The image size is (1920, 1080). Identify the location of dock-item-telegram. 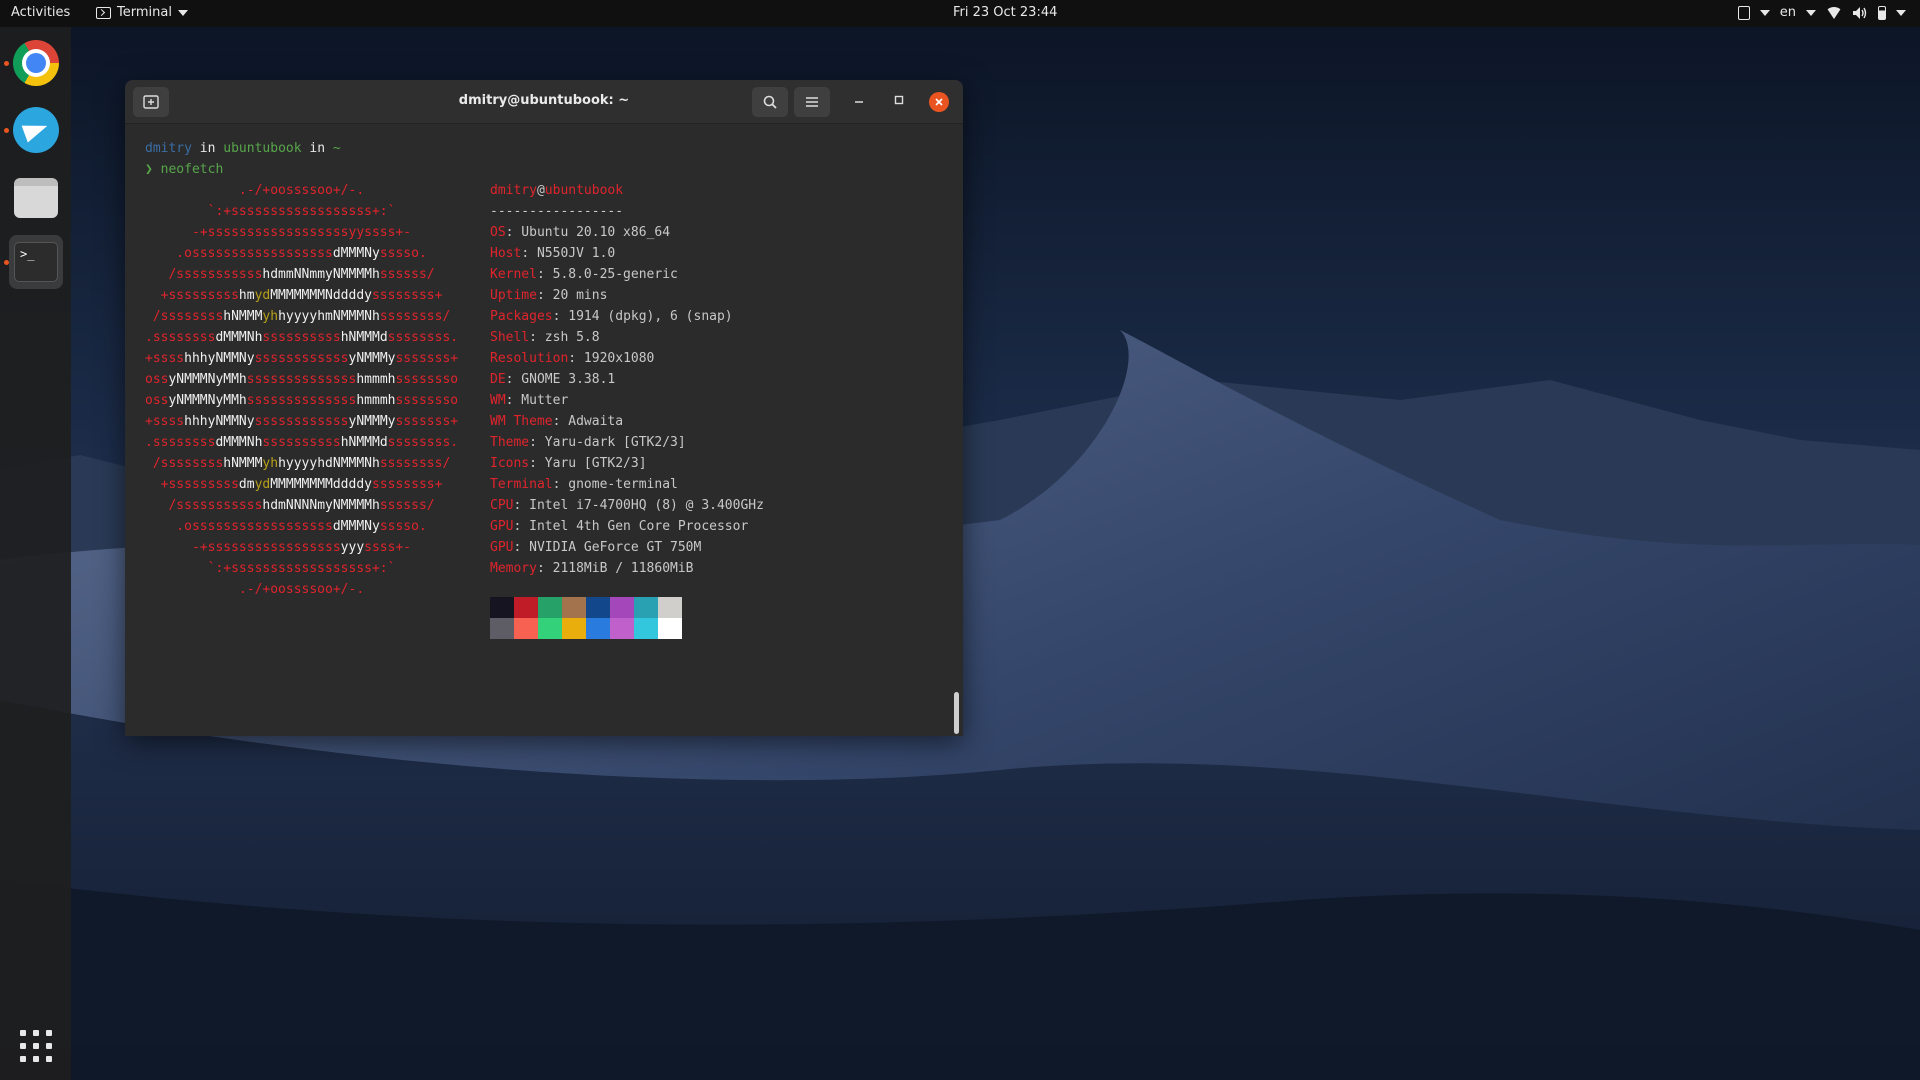
(36, 130).